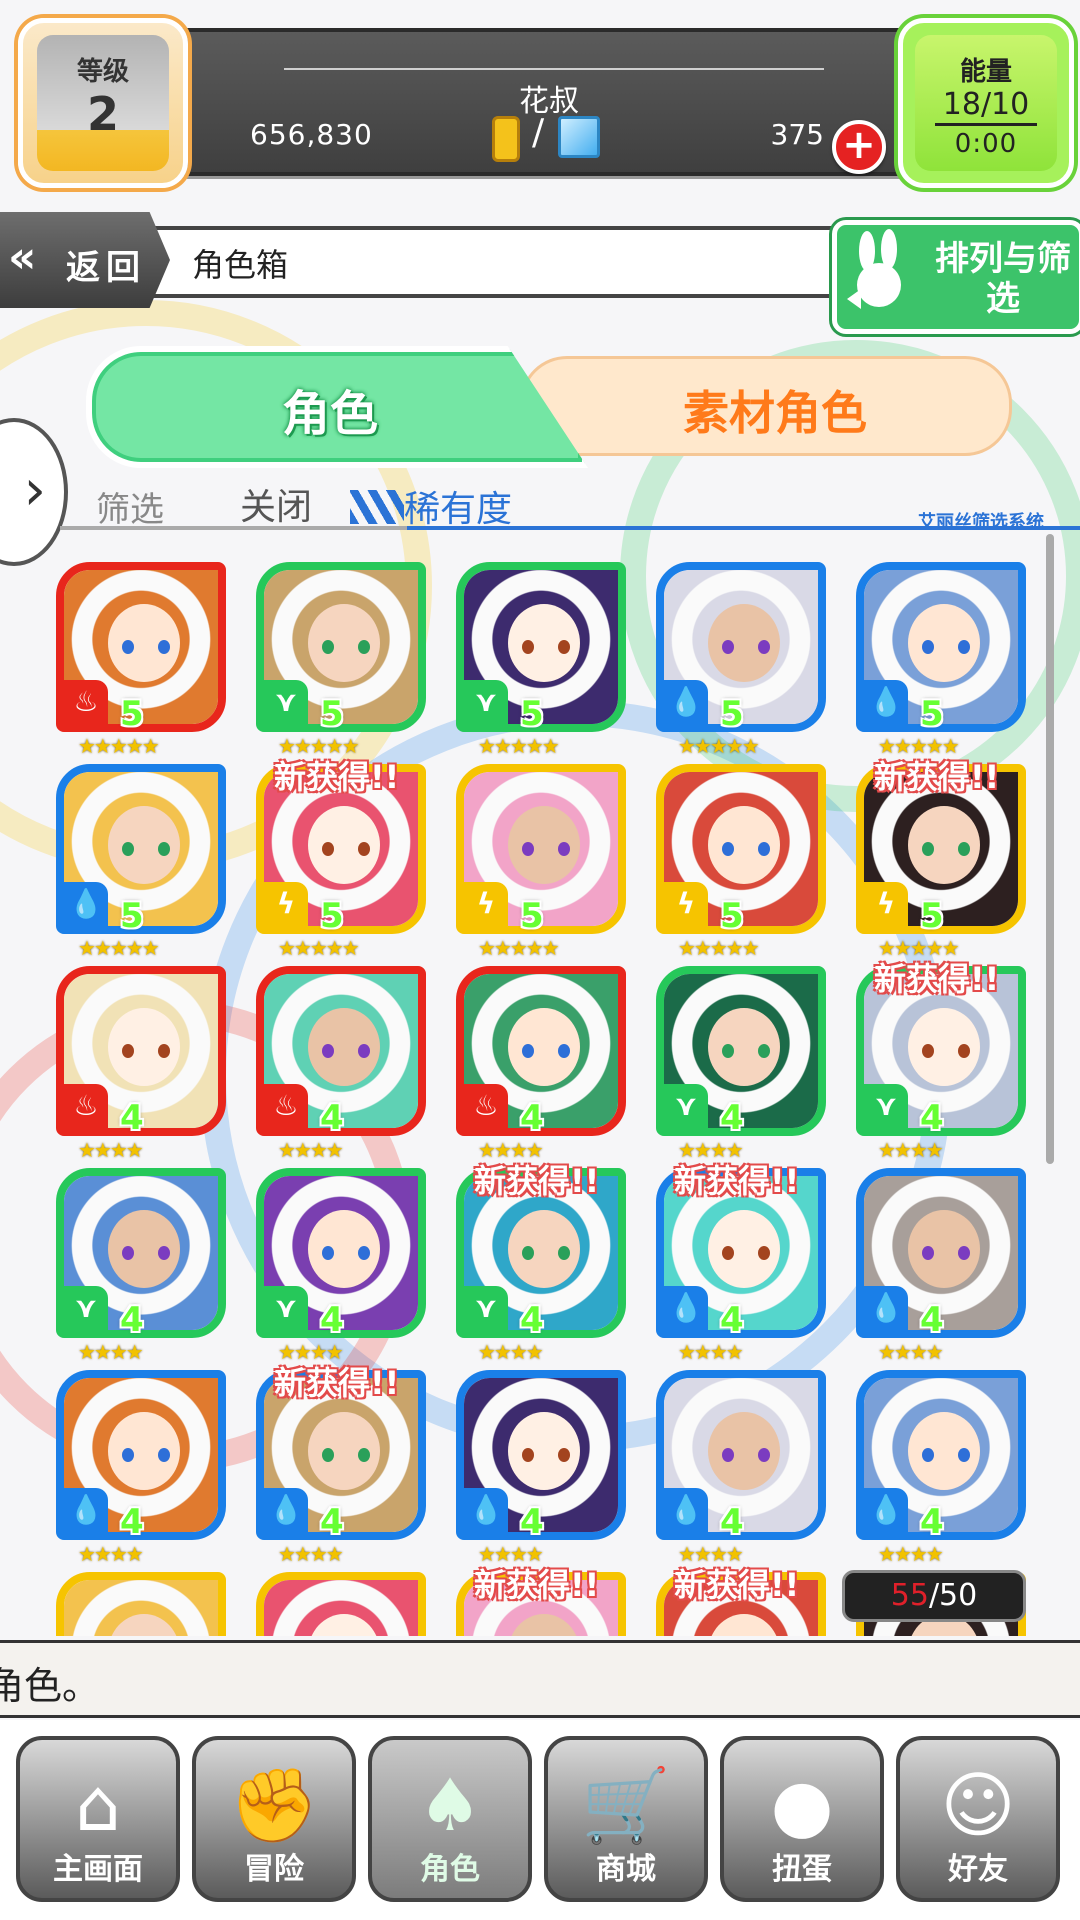 The height and width of the screenshot is (1920, 1080). I want to click on energy-badge: 能量 18/10 0:00, so click(986, 103).